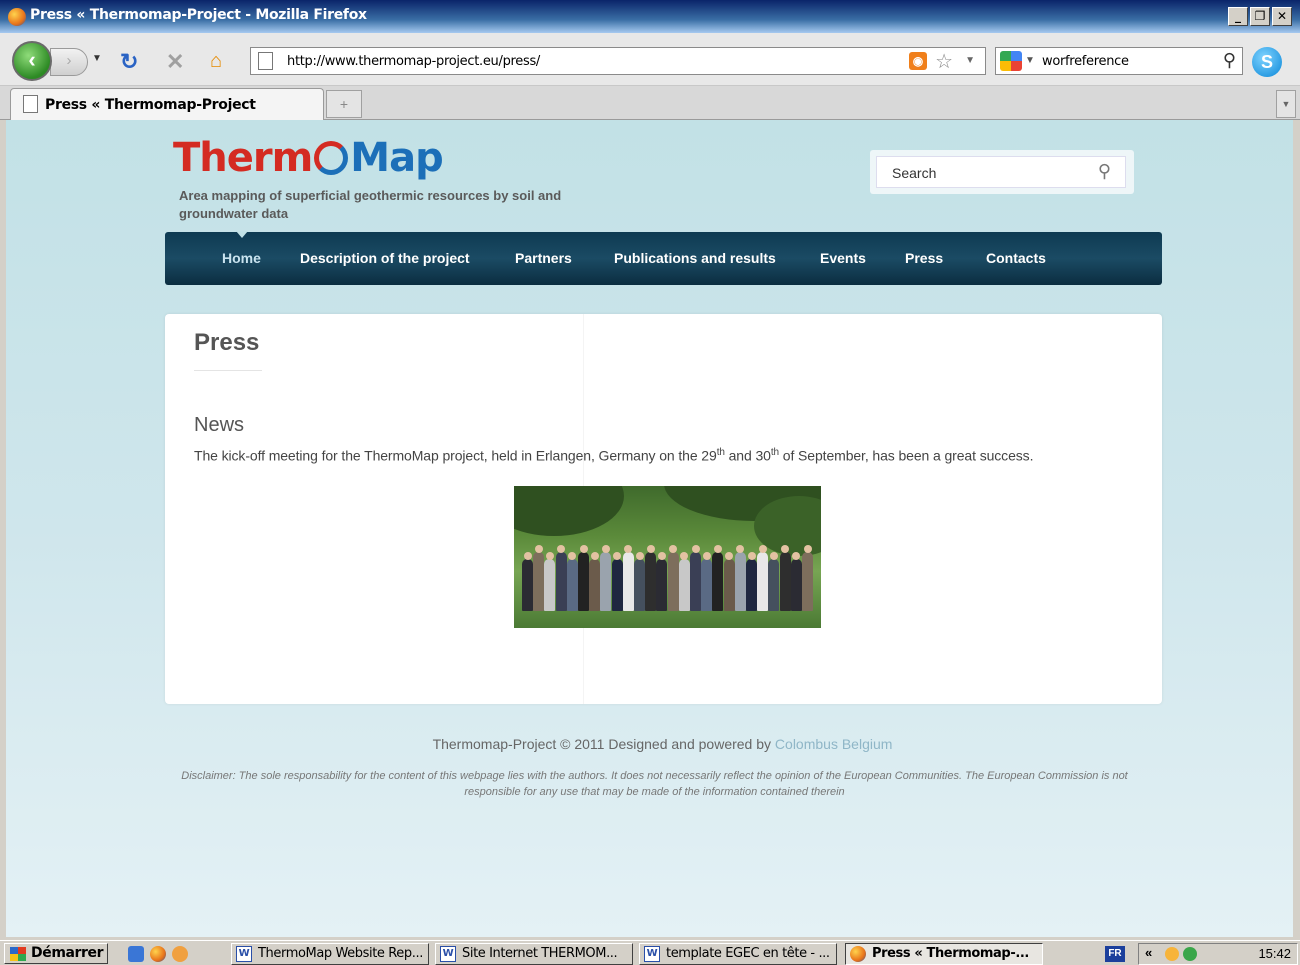 Image resolution: width=1300 pixels, height=965 pixels. Describe the element at coordinates (69, 62) in the screenshot. I see `forward-button: ›` at that location.